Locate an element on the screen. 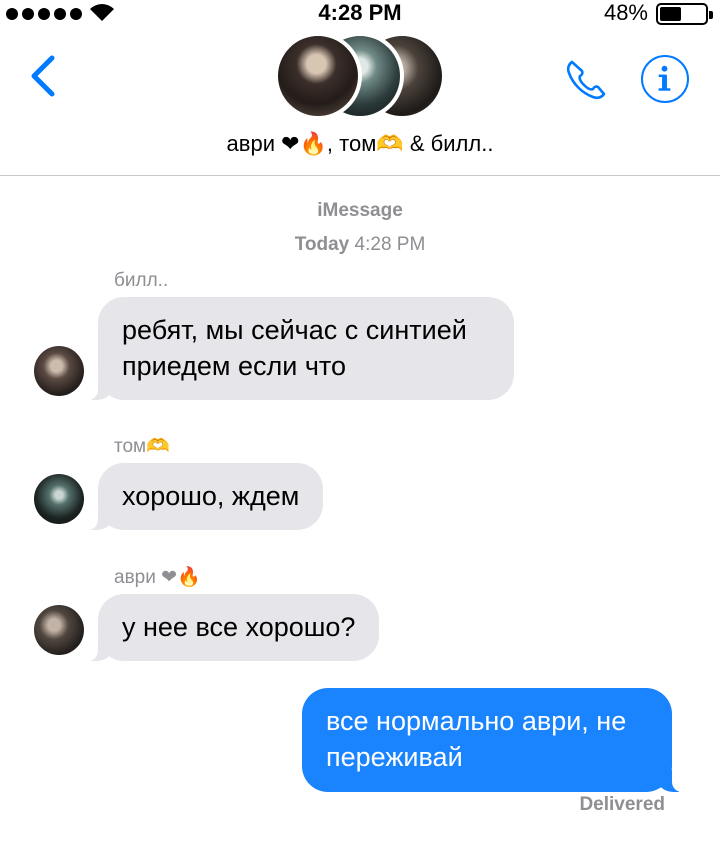 The width and height of the screenshot is (720, 856). back-chevron-icon is located at coordinates (43, 76).